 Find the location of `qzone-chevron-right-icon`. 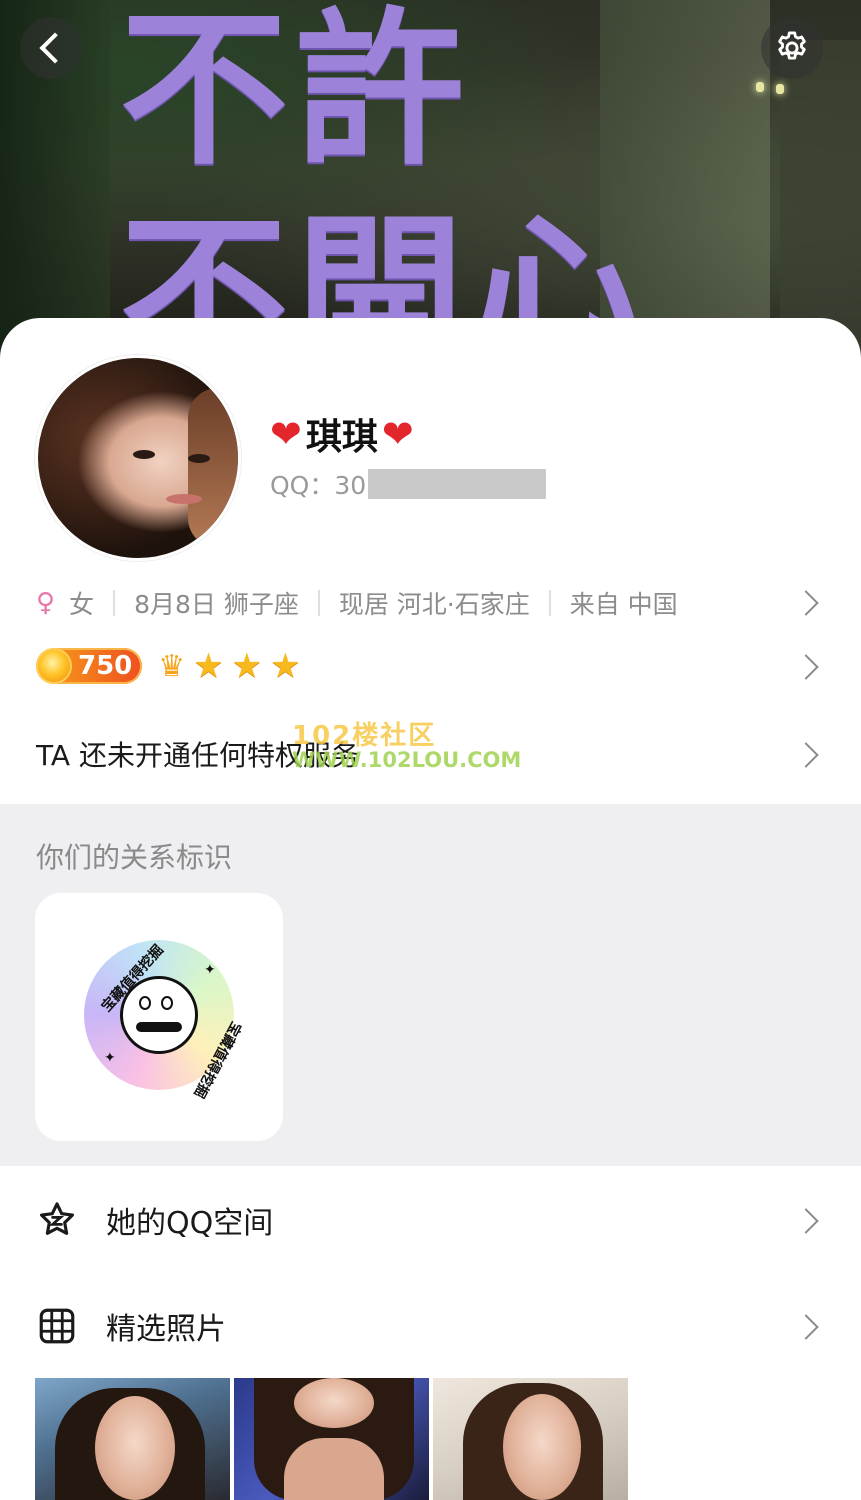

qzone-chevron-right-icon is located at coordinates (806, 1221).